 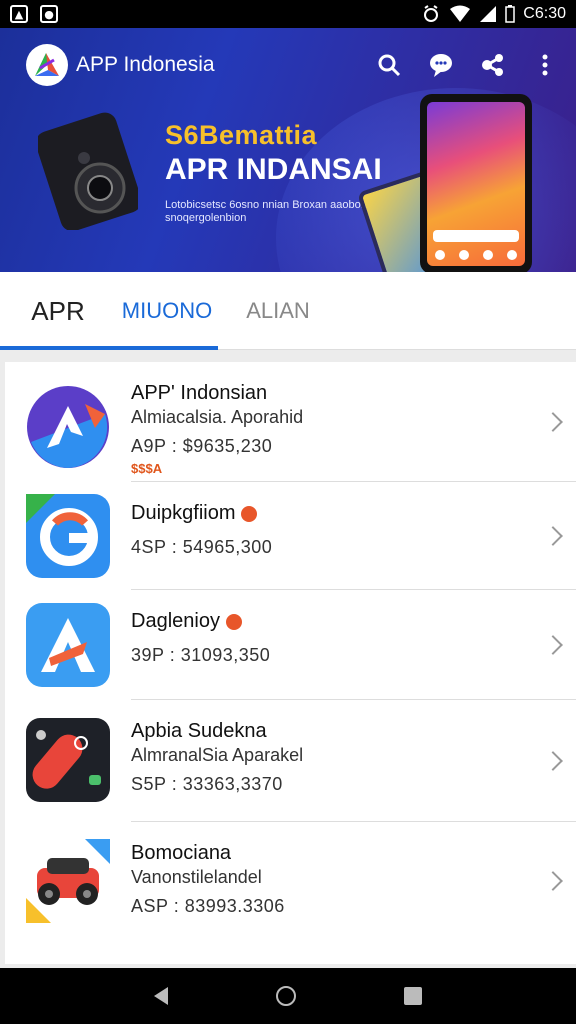 I want to click on share-icon, so click(x=493, y=65).